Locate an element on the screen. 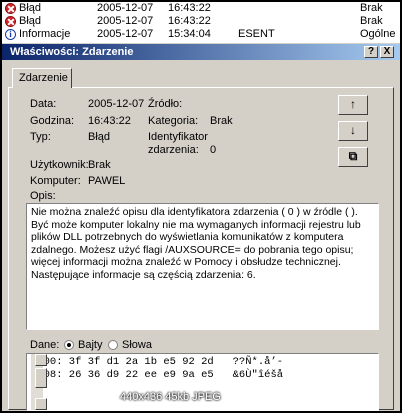  category-label: Kategoria: is located at coordinates (173, 121).